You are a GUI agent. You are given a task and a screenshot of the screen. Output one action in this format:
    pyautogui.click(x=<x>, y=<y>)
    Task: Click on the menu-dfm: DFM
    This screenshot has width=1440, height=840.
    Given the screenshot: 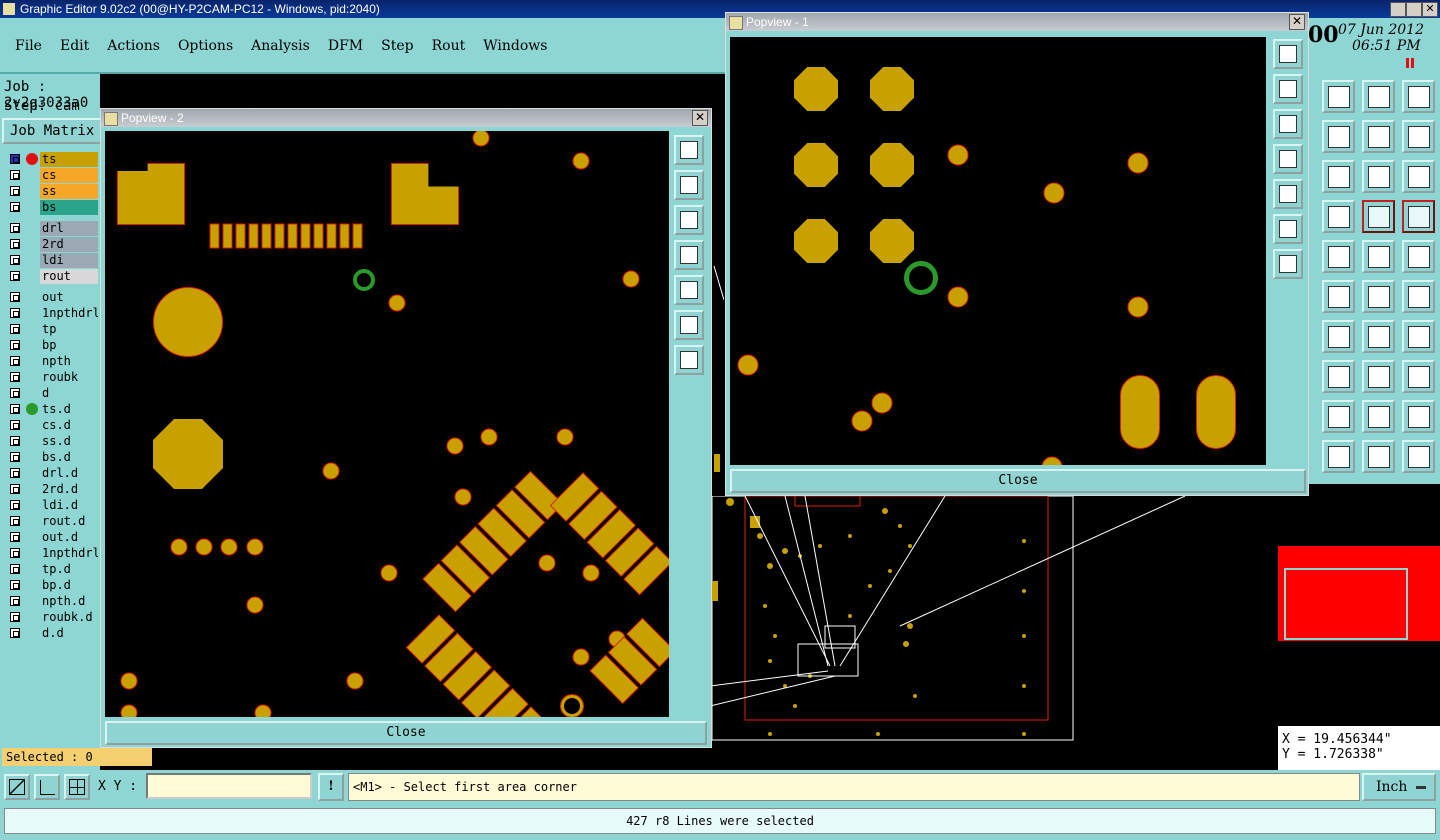 What is the action you would take?
    pyautogui.click(x=345, y=46)
    